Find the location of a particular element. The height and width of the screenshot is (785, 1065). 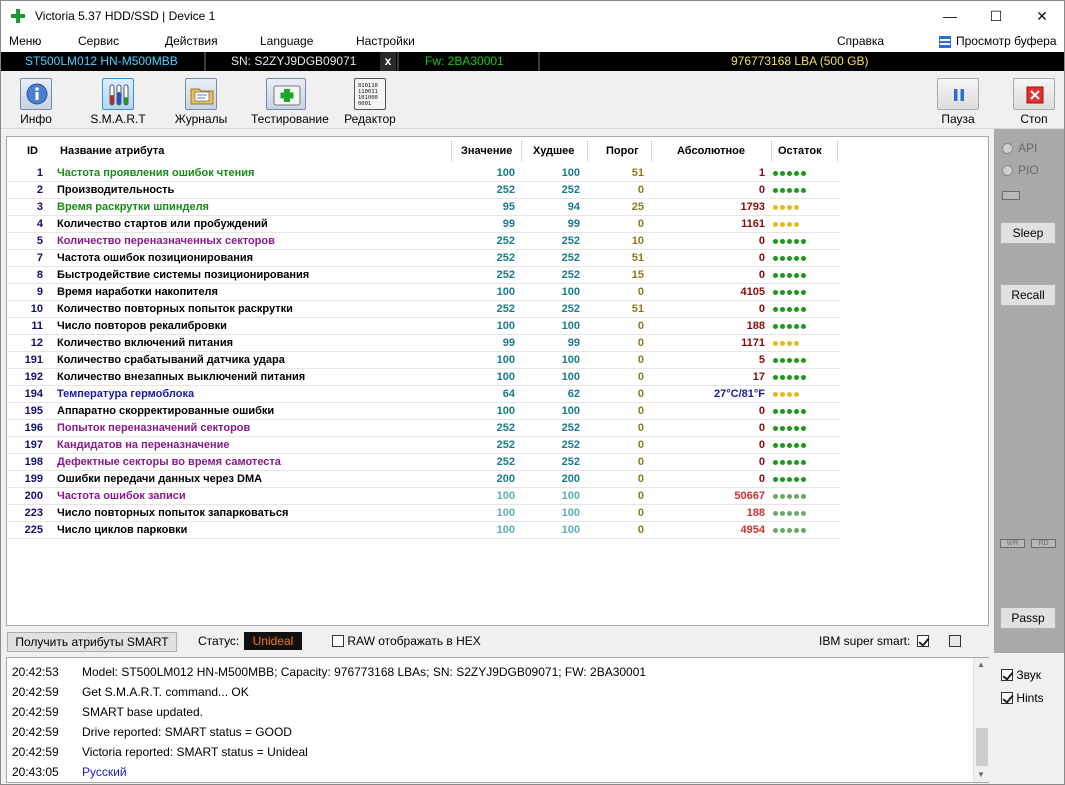

minimize-button: — is located at coordinates (950, 16).